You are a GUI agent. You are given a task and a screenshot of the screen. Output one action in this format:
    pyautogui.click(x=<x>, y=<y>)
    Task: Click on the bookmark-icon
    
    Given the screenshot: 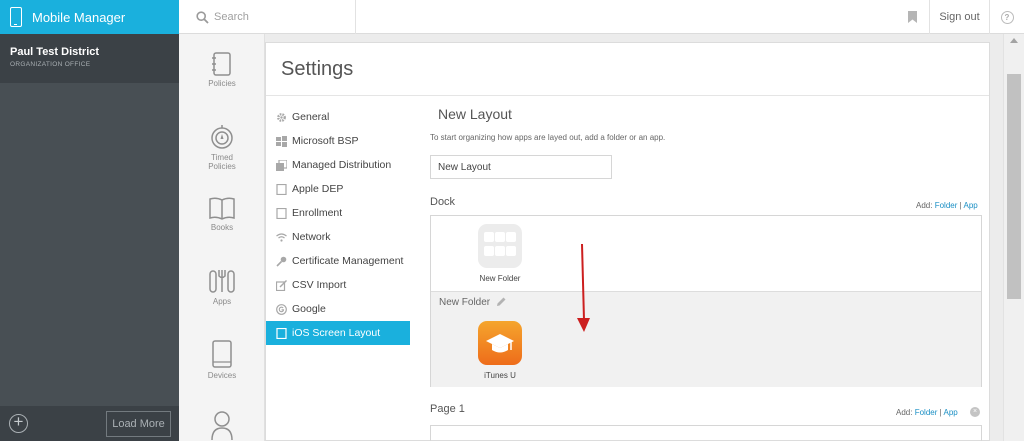 What is the action you would take?
    pyautogui.click(x=912, y=17)
    